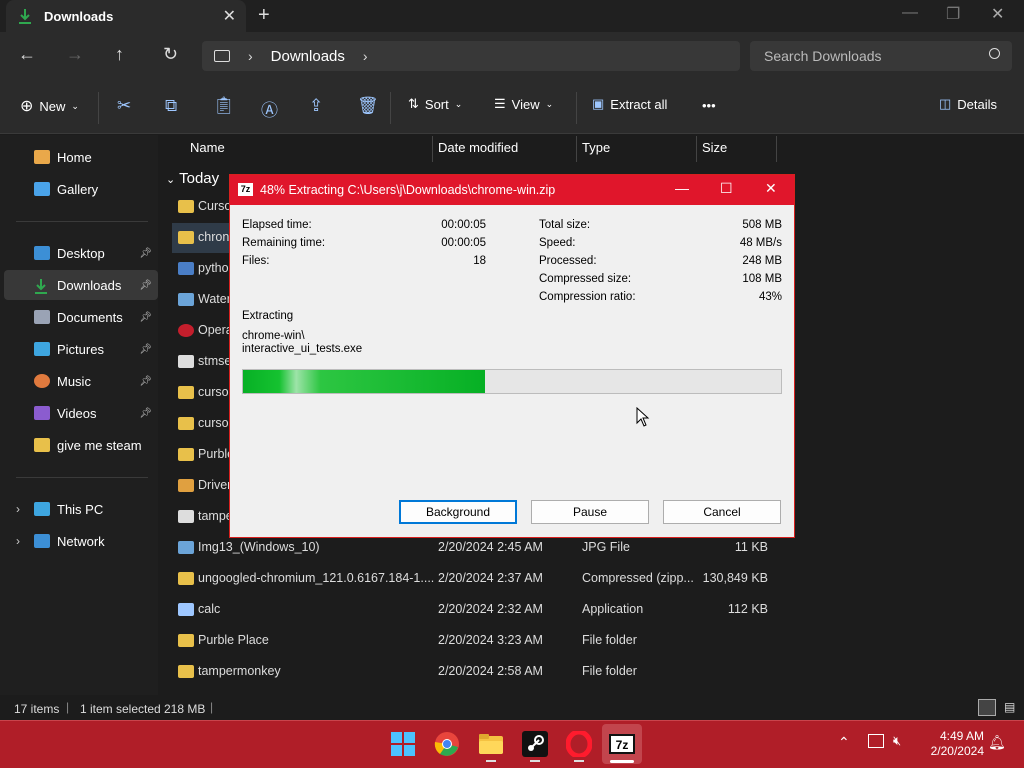  What do you see at coordinates (760, 243) in the screenshot?
I see `speed-value: 48 MB/s` at bounding box center [760, 243].